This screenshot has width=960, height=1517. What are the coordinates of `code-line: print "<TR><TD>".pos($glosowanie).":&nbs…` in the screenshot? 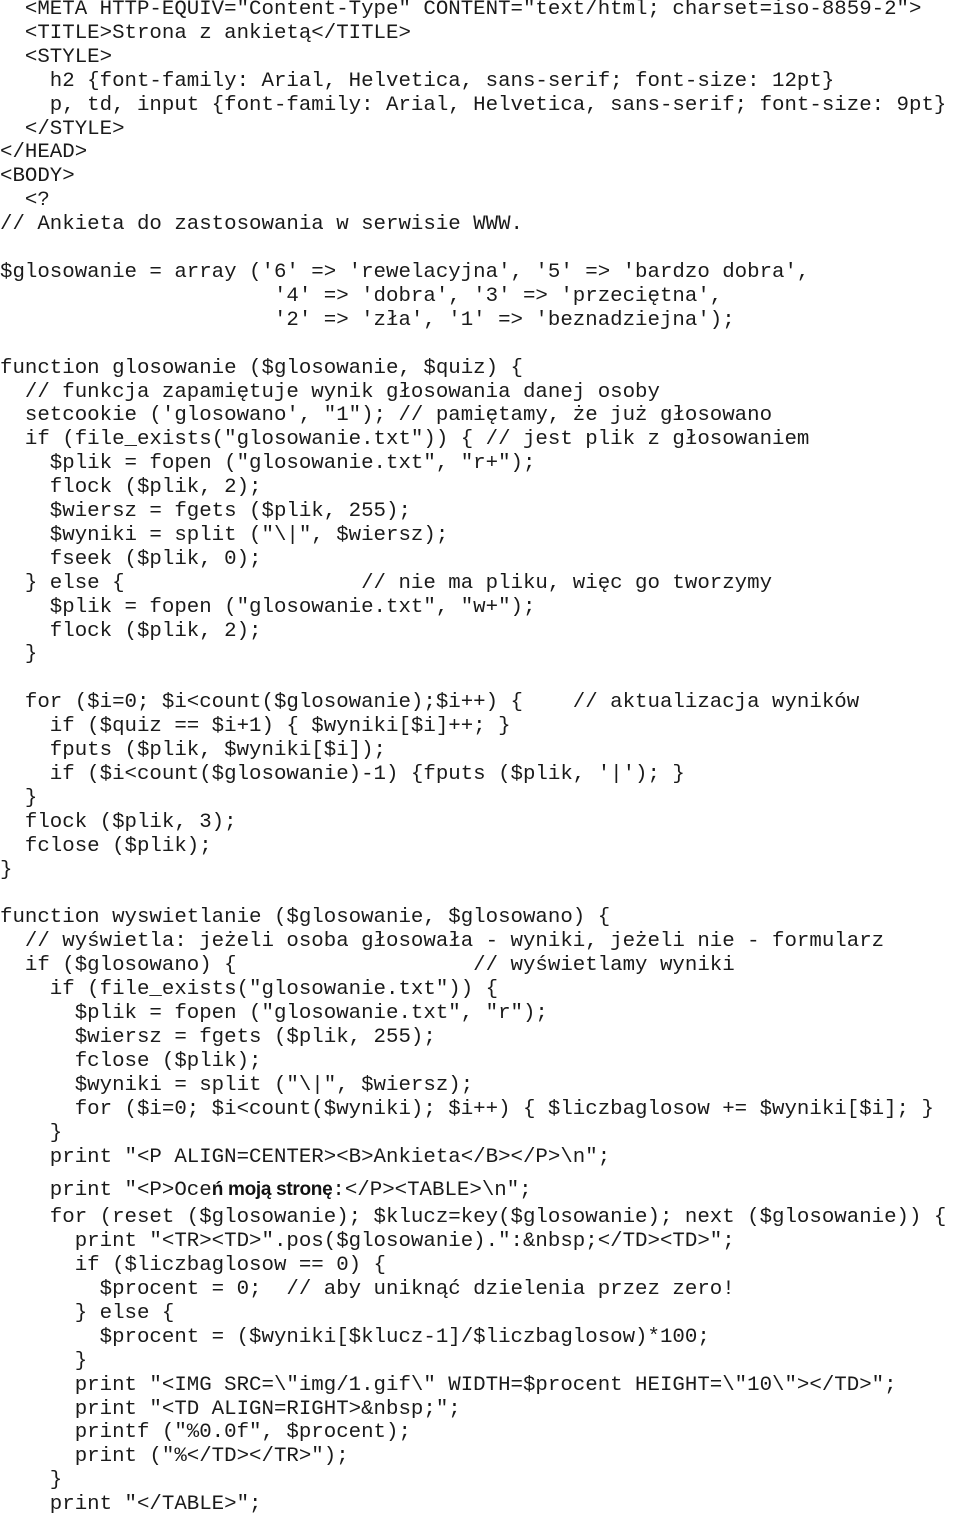 It's located at (367, 1242).